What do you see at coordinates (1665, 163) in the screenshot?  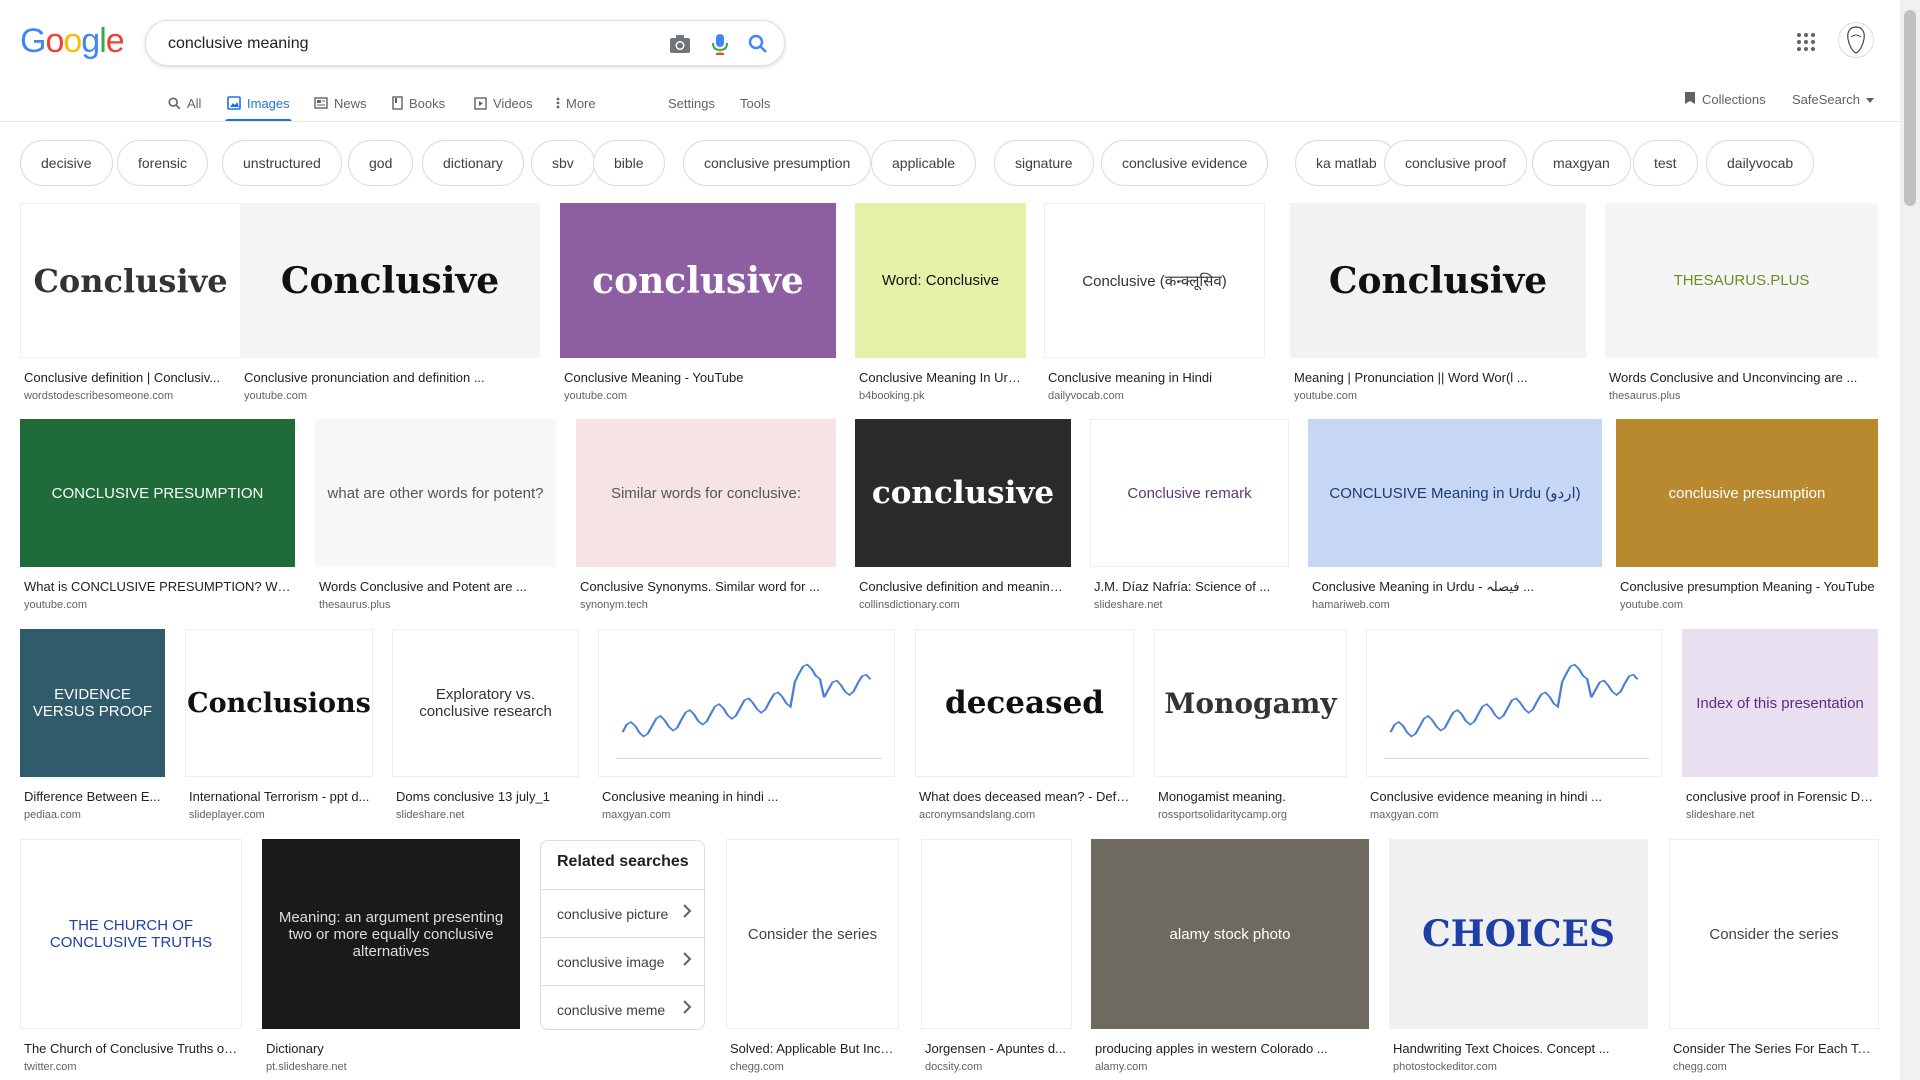 I see `chip-test: test` at bounding box center [1665, 163].